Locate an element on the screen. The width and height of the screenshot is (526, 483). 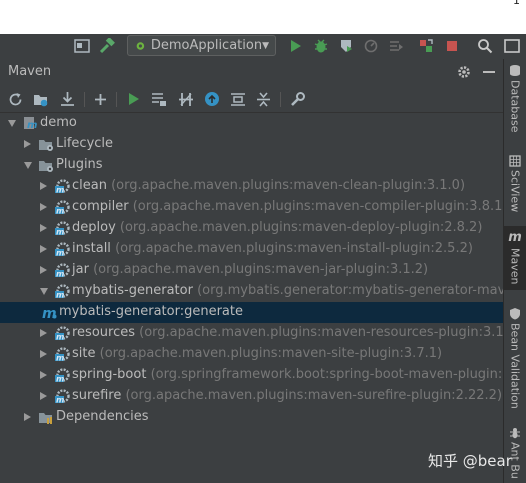
side-tab-label: Database is located at coordinates (515, 106).